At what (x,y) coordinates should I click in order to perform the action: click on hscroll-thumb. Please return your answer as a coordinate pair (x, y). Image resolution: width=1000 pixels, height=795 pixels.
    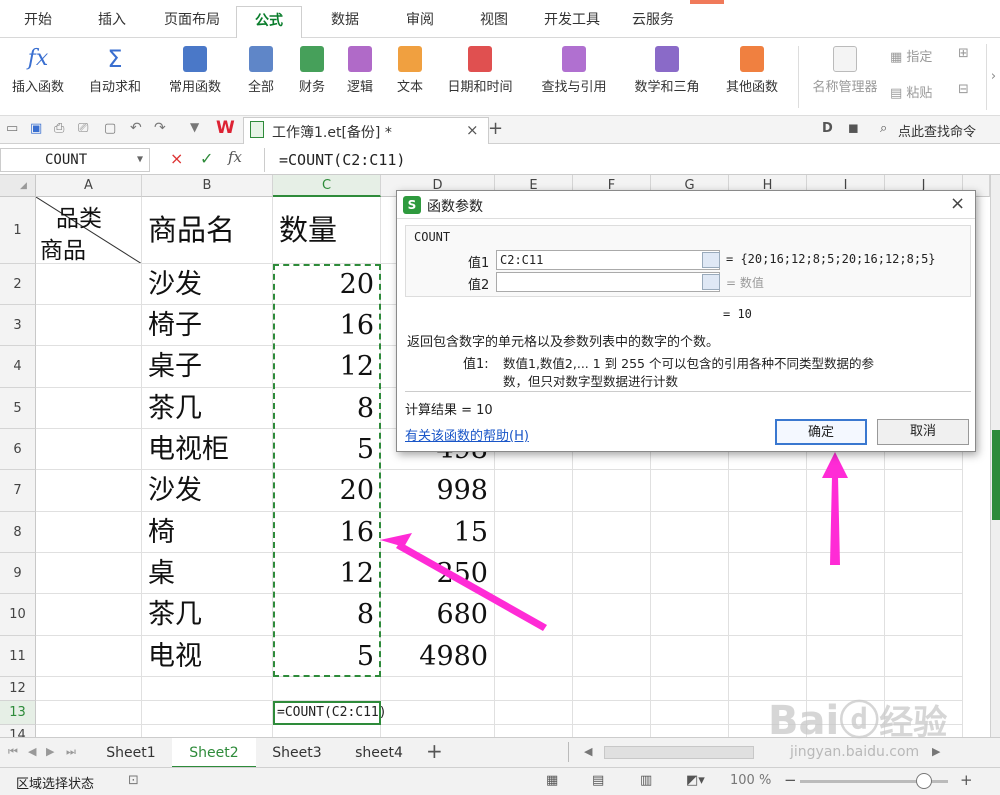
    Looking at the image, I should click on (679, 752).